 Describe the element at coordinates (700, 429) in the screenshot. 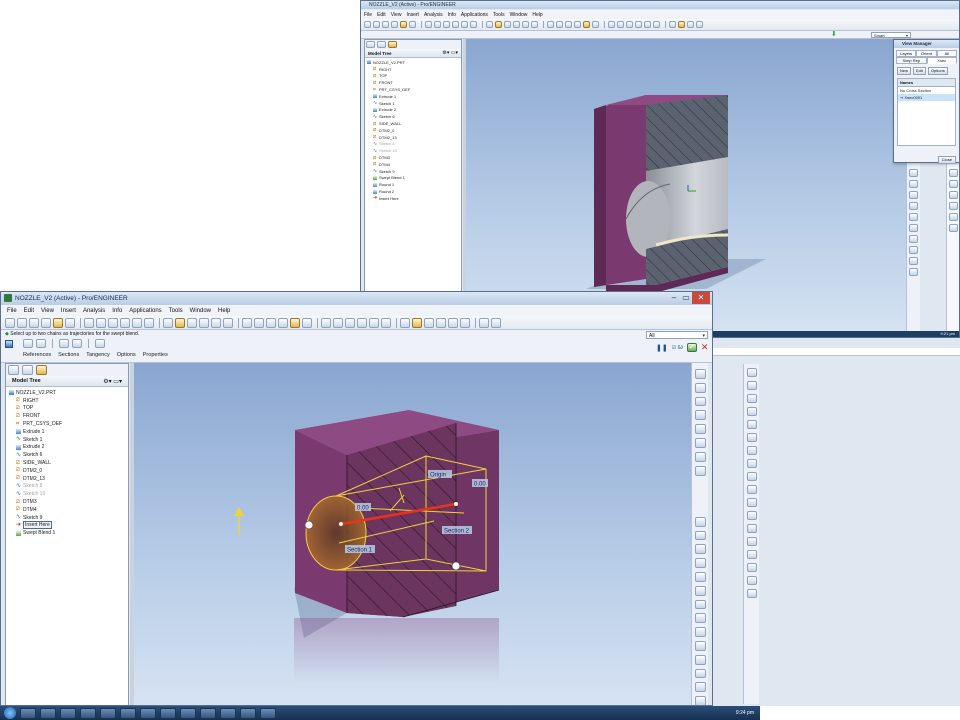

I see `front-point-tool-icon` at that location.